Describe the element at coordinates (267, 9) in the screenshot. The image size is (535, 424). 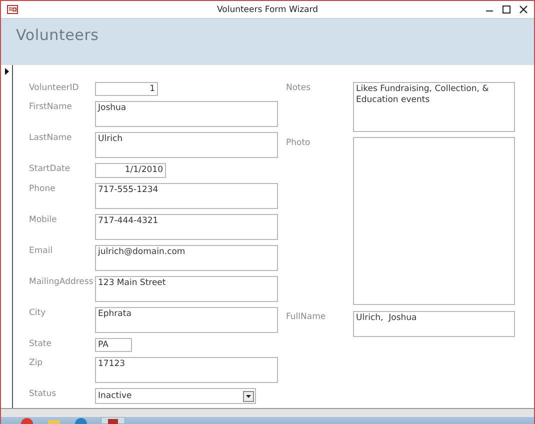
I see `window-title: Volunteers Form Wizard` at that location.